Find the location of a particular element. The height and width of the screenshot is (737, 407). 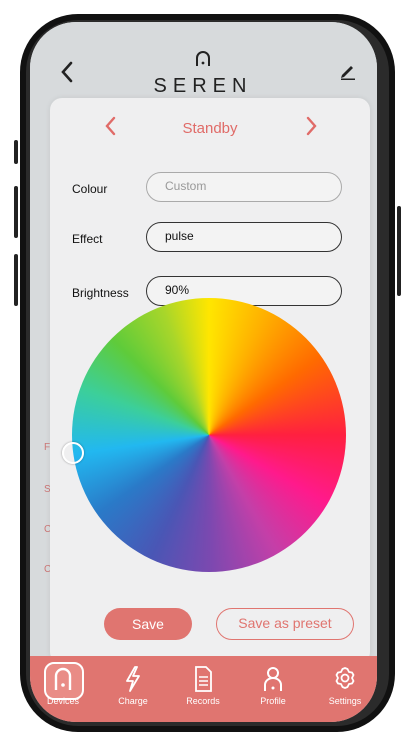

colour-field: Custom is located at coordinates (244, 187).